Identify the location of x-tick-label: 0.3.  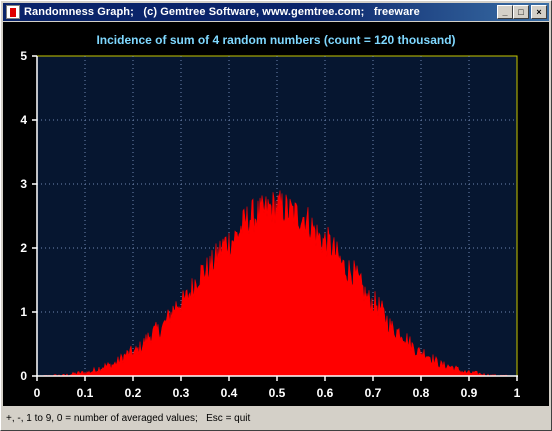
(181, 393).